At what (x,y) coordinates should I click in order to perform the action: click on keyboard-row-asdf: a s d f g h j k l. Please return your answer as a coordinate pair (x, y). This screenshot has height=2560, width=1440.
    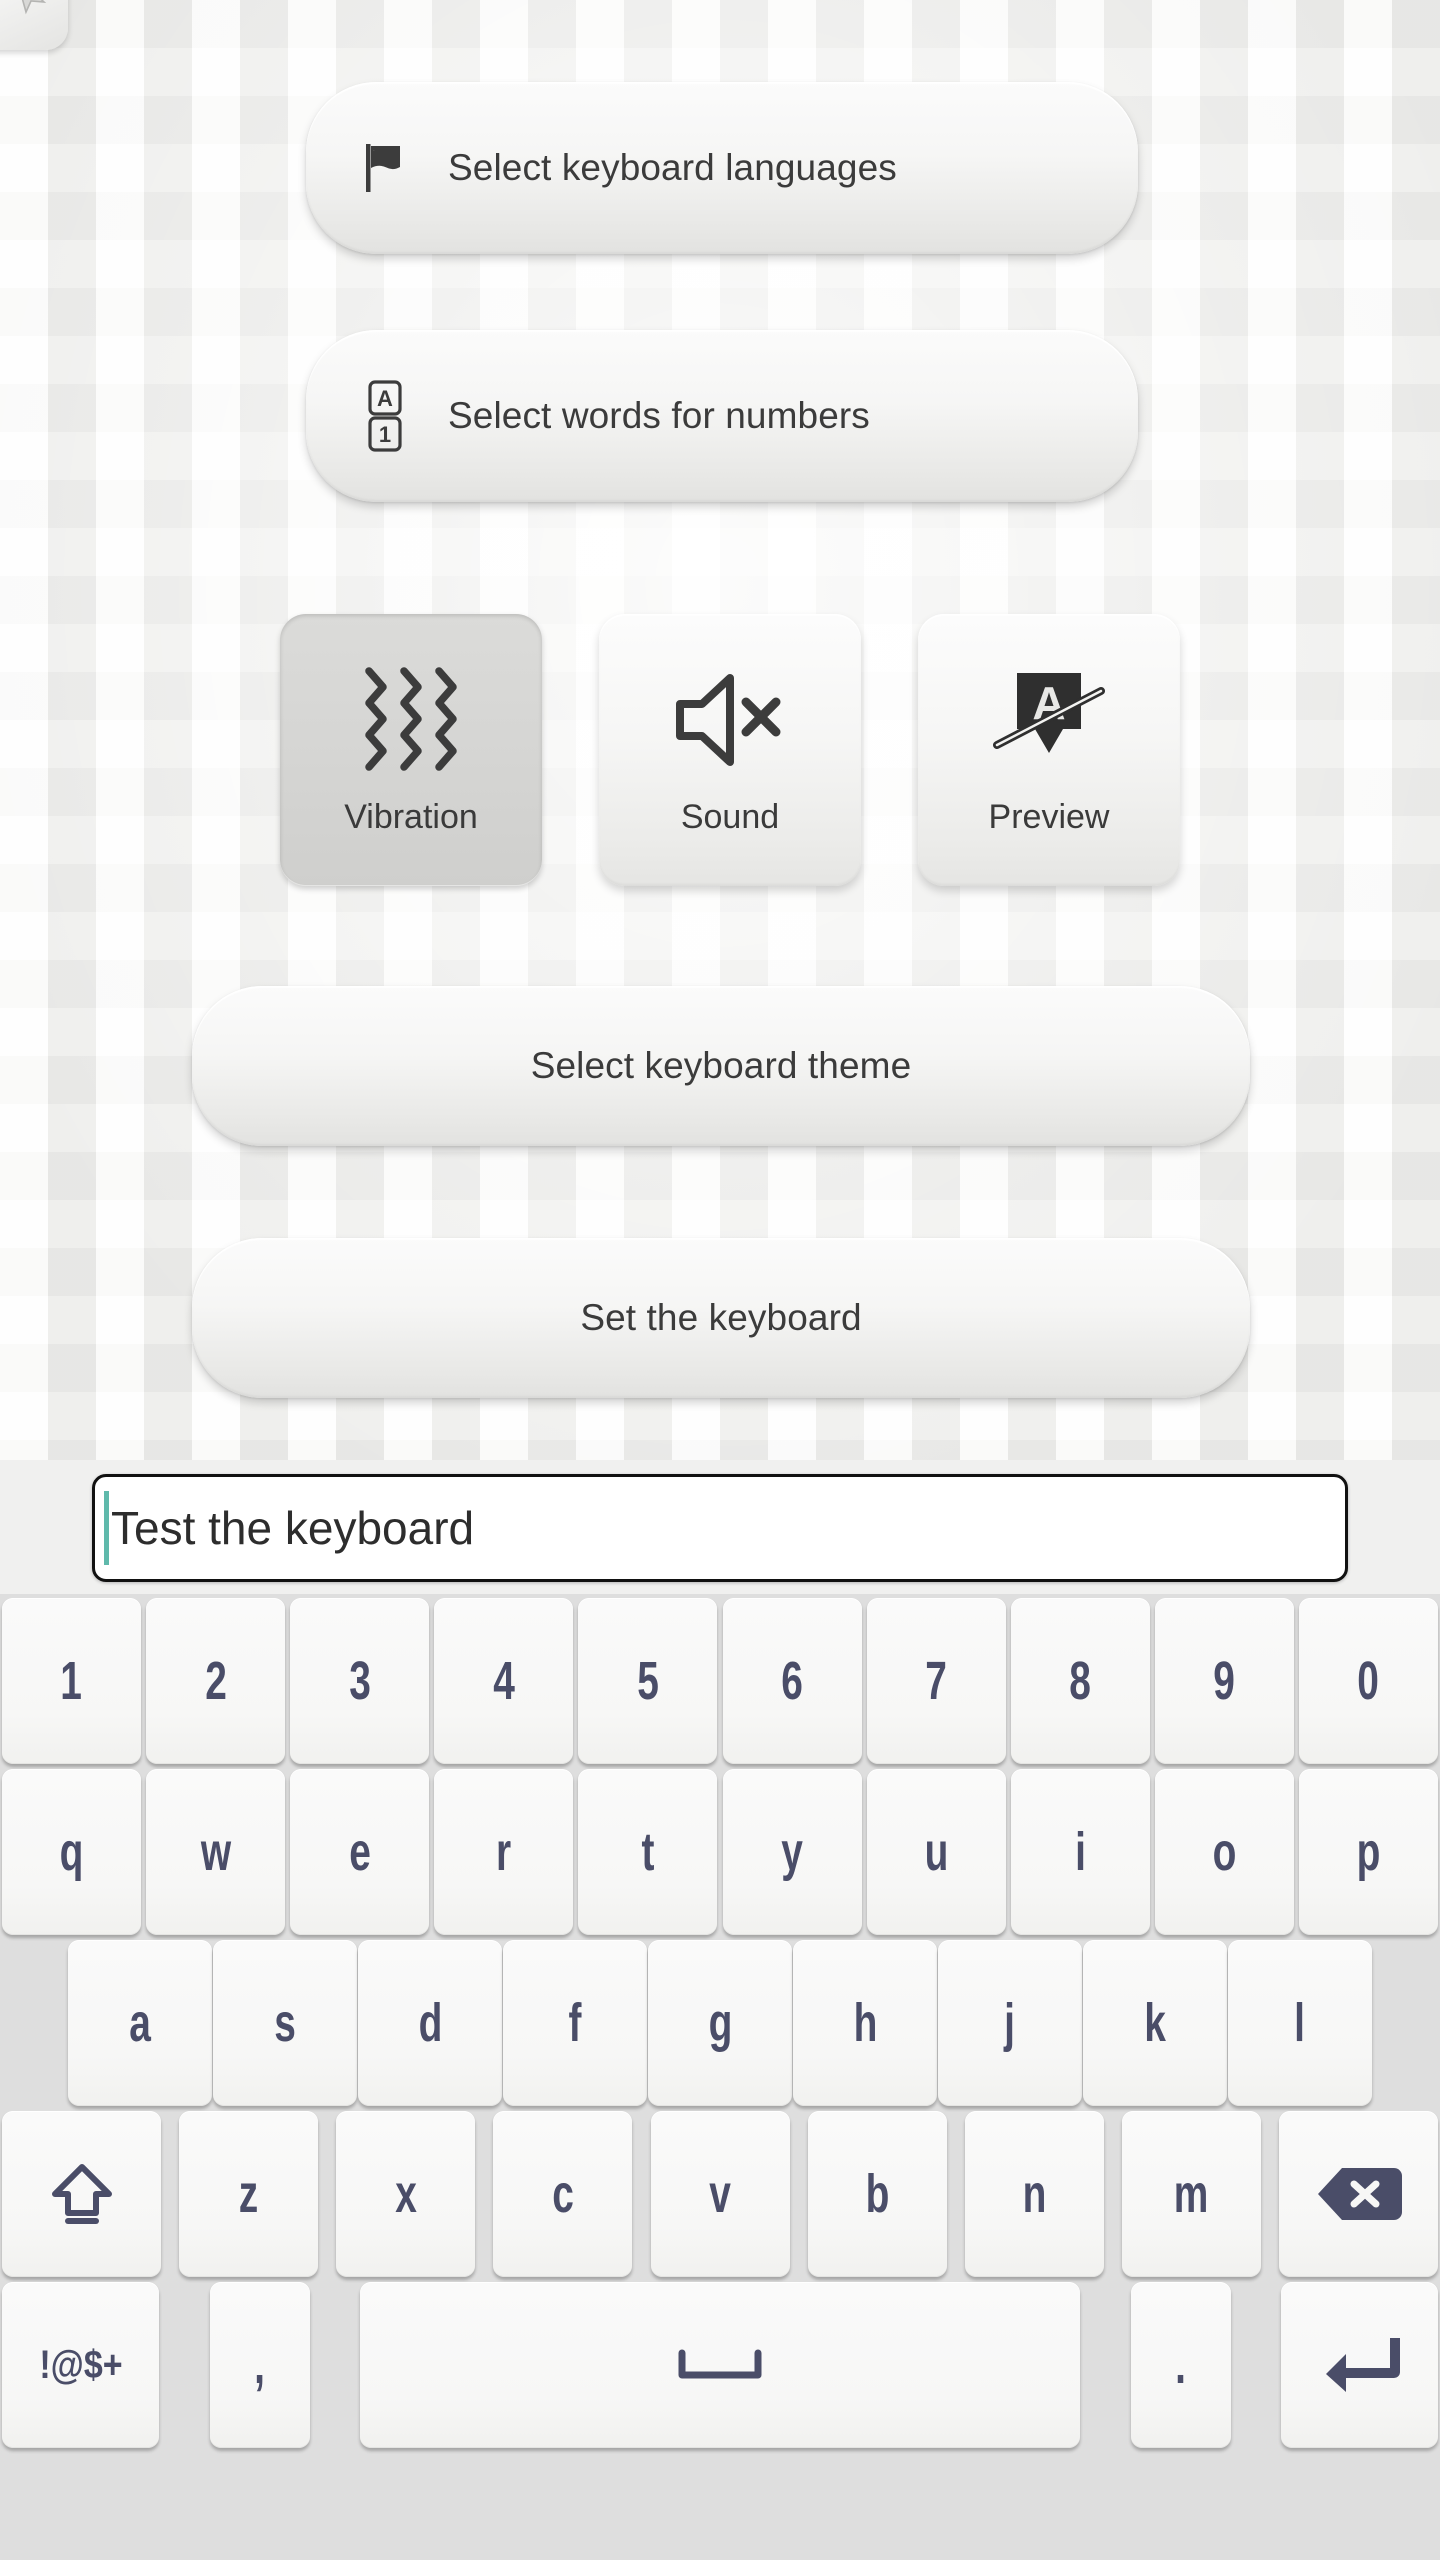
    Looking at the image, I should click on (720, 2023).